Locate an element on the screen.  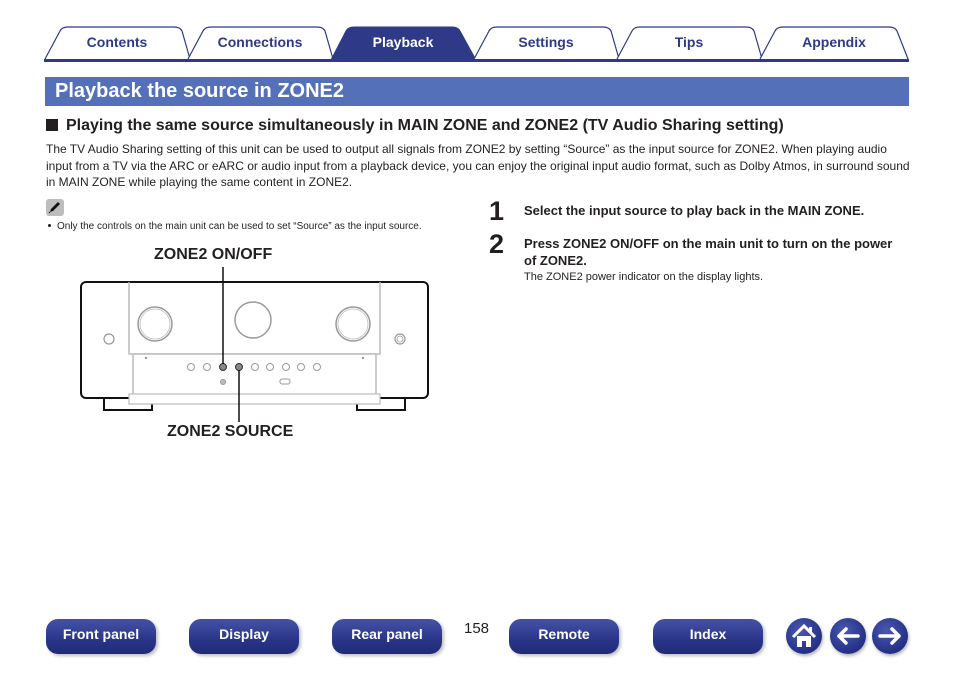
tab-underline is located at coordinates (476, 60).